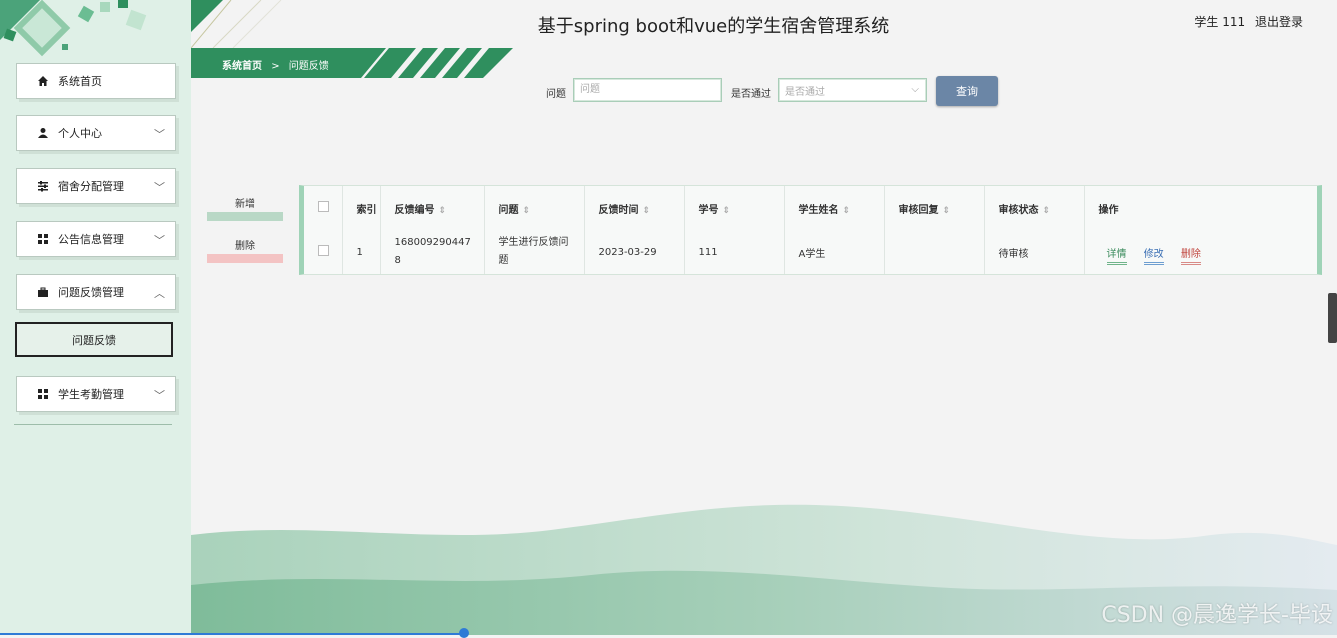 The image size is (1337, 638). I want to click on sliders-icon, so click(43, 186).